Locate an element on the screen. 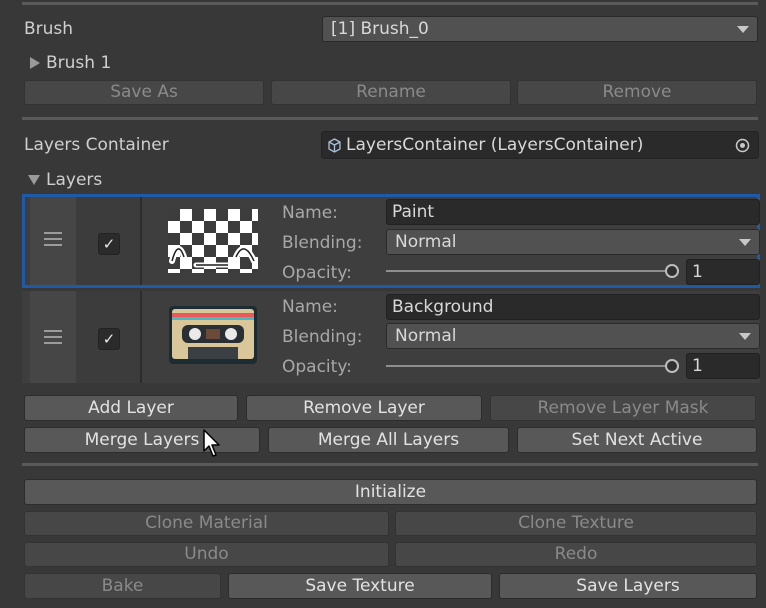  foldout-collapsed-icon is located at coordinates (35, 63).